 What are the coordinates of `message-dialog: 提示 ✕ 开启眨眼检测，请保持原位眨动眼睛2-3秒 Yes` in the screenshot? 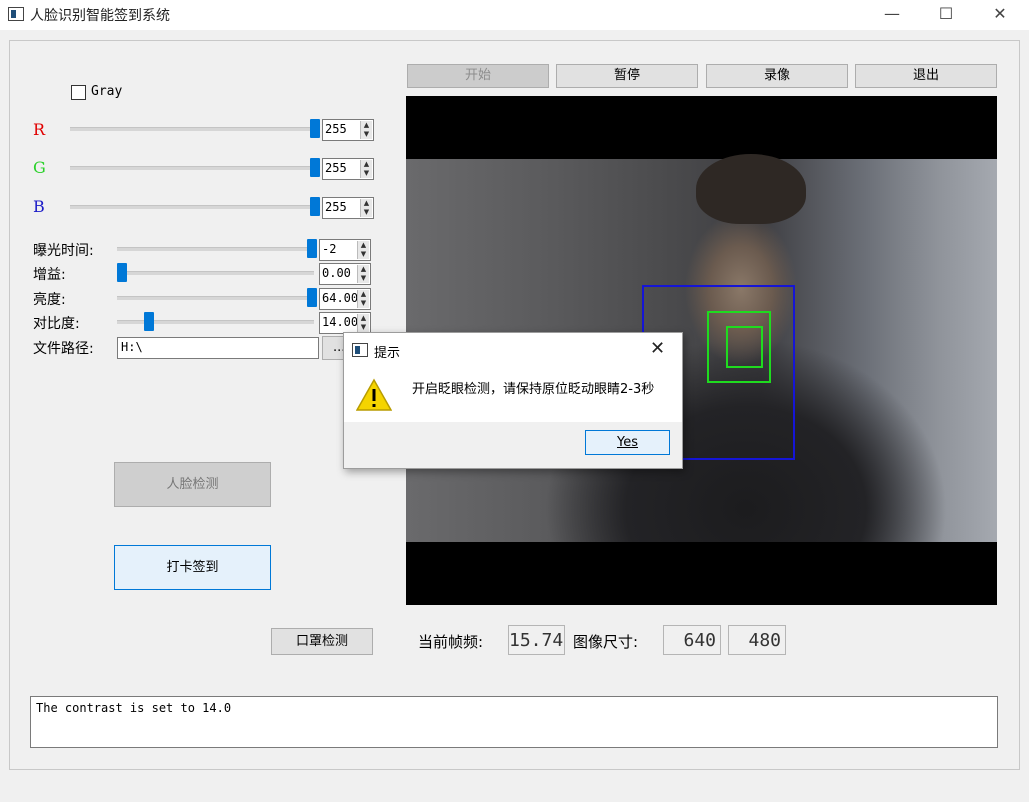 It's located at (513, 400).